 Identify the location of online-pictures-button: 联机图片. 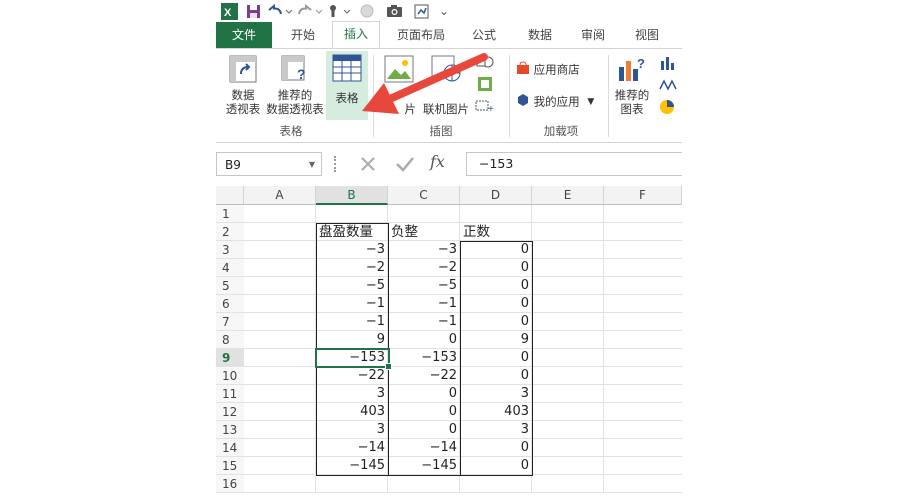
(446, 85).